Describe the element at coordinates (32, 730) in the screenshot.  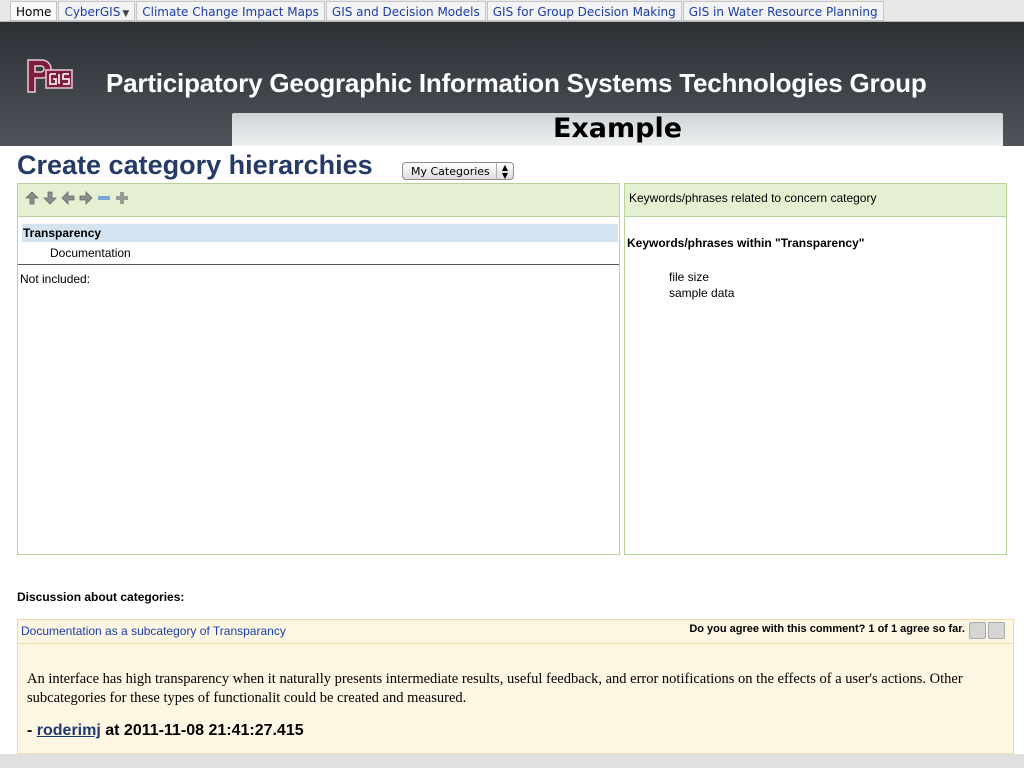
I see `author-prefix: -` at that location.